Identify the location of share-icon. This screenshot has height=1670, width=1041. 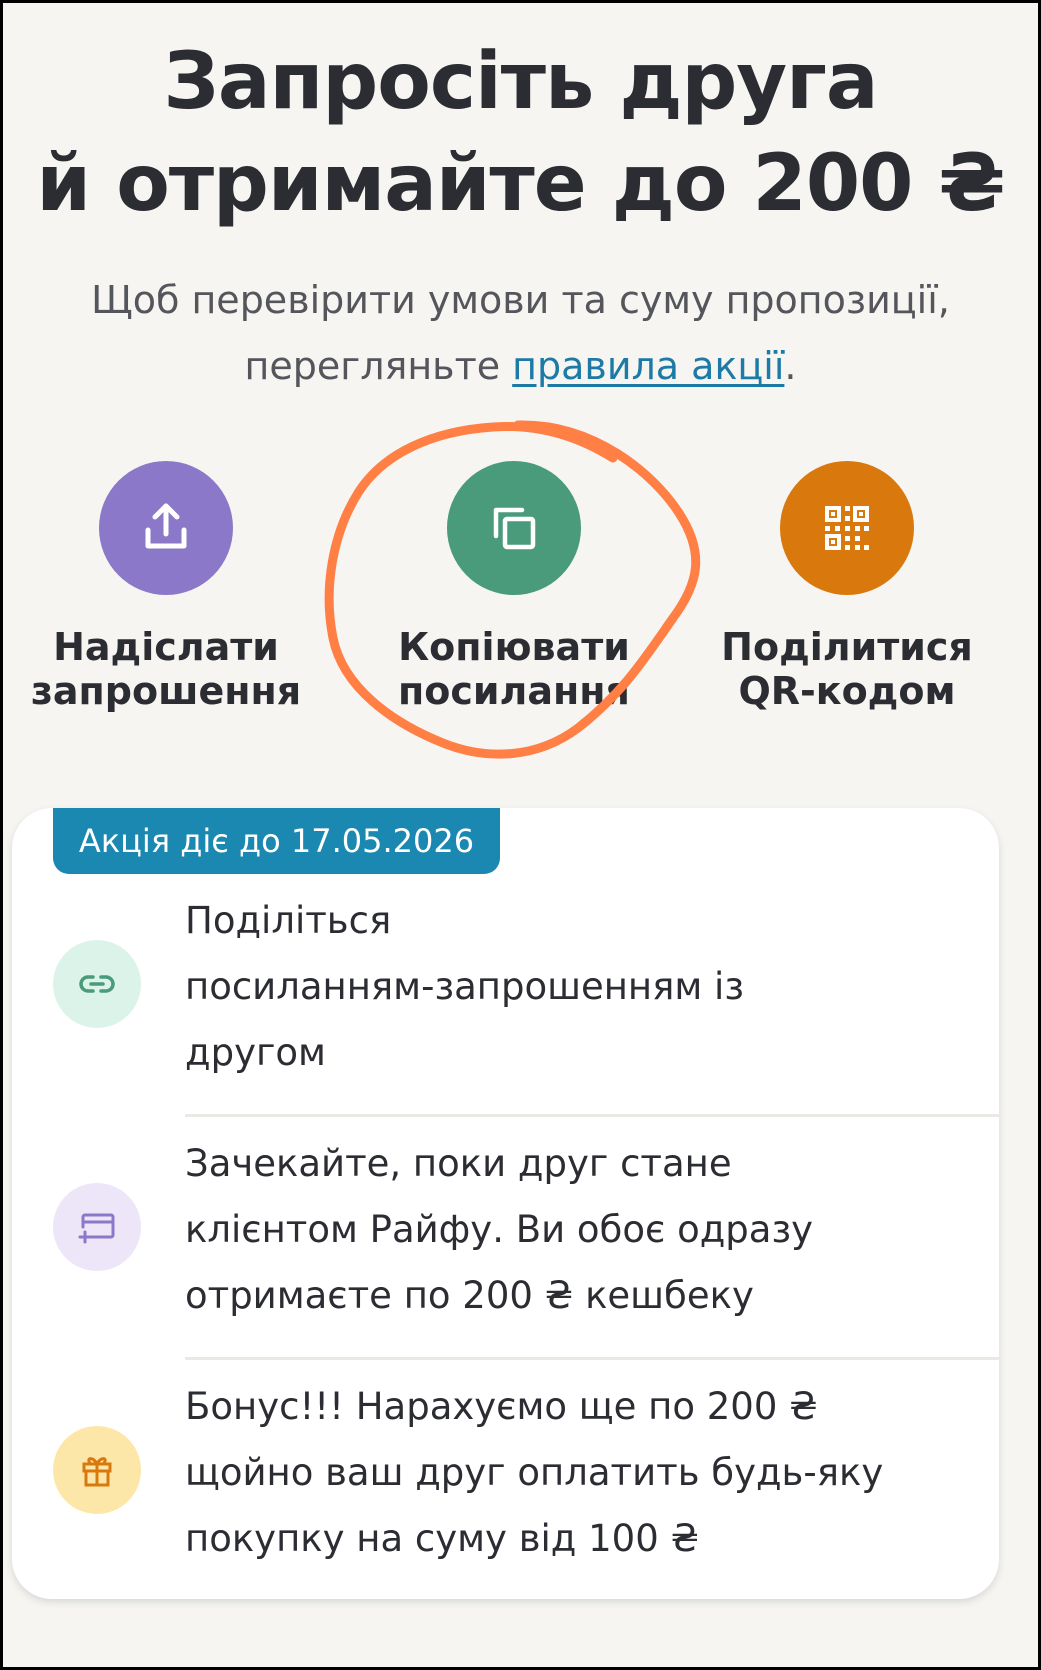
(166, 526).